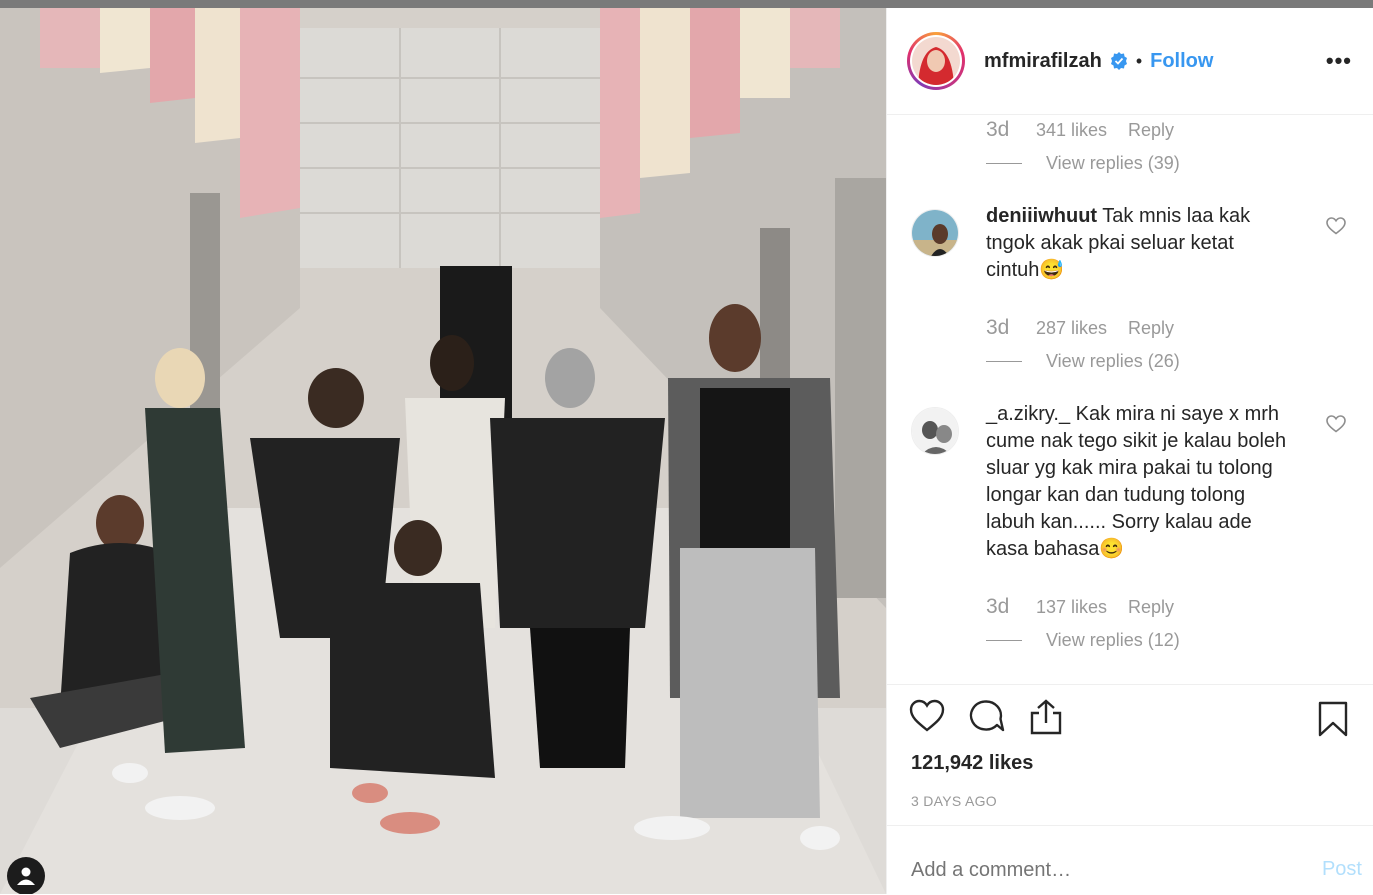 This screenshot has width=1373, height=895. I want to click on author-username: mfmirafilzah, so click(1043, 61).